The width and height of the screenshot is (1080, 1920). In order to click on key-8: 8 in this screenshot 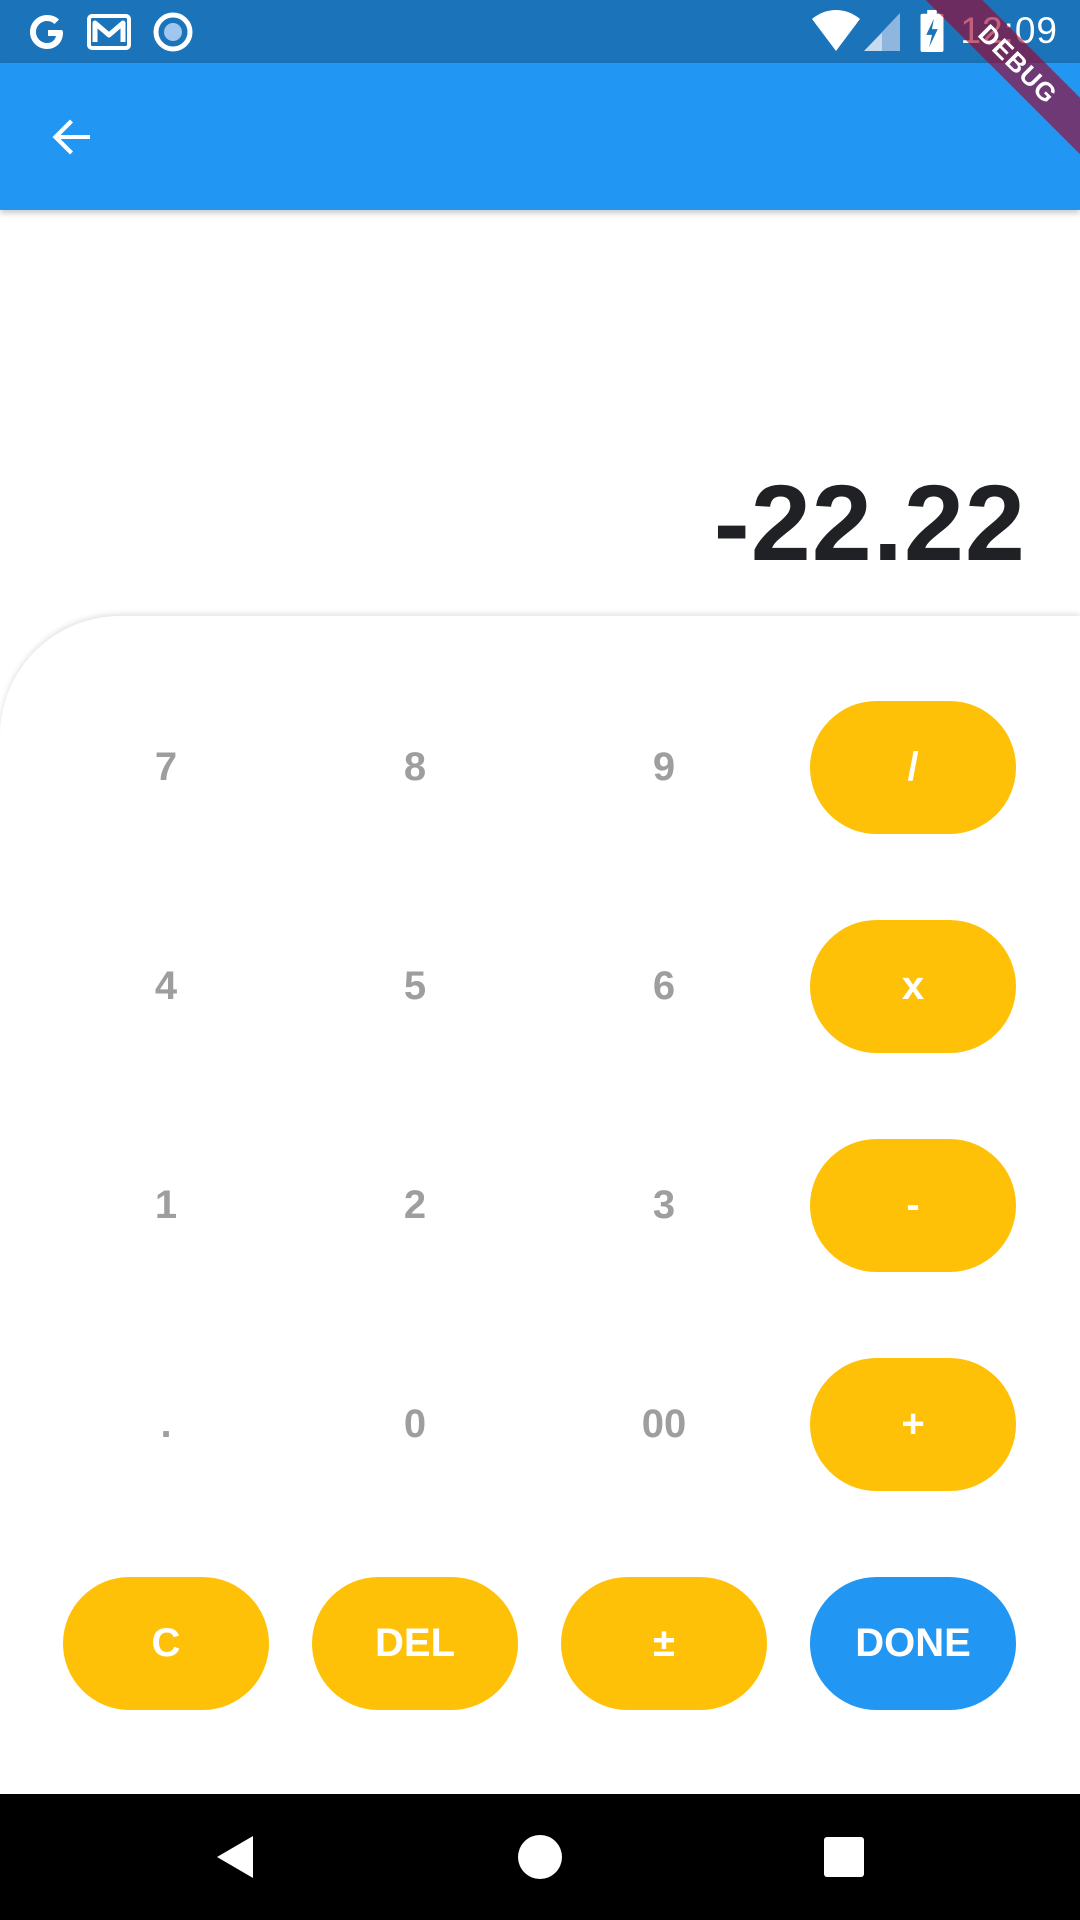, I will do `click(415, 767)`.